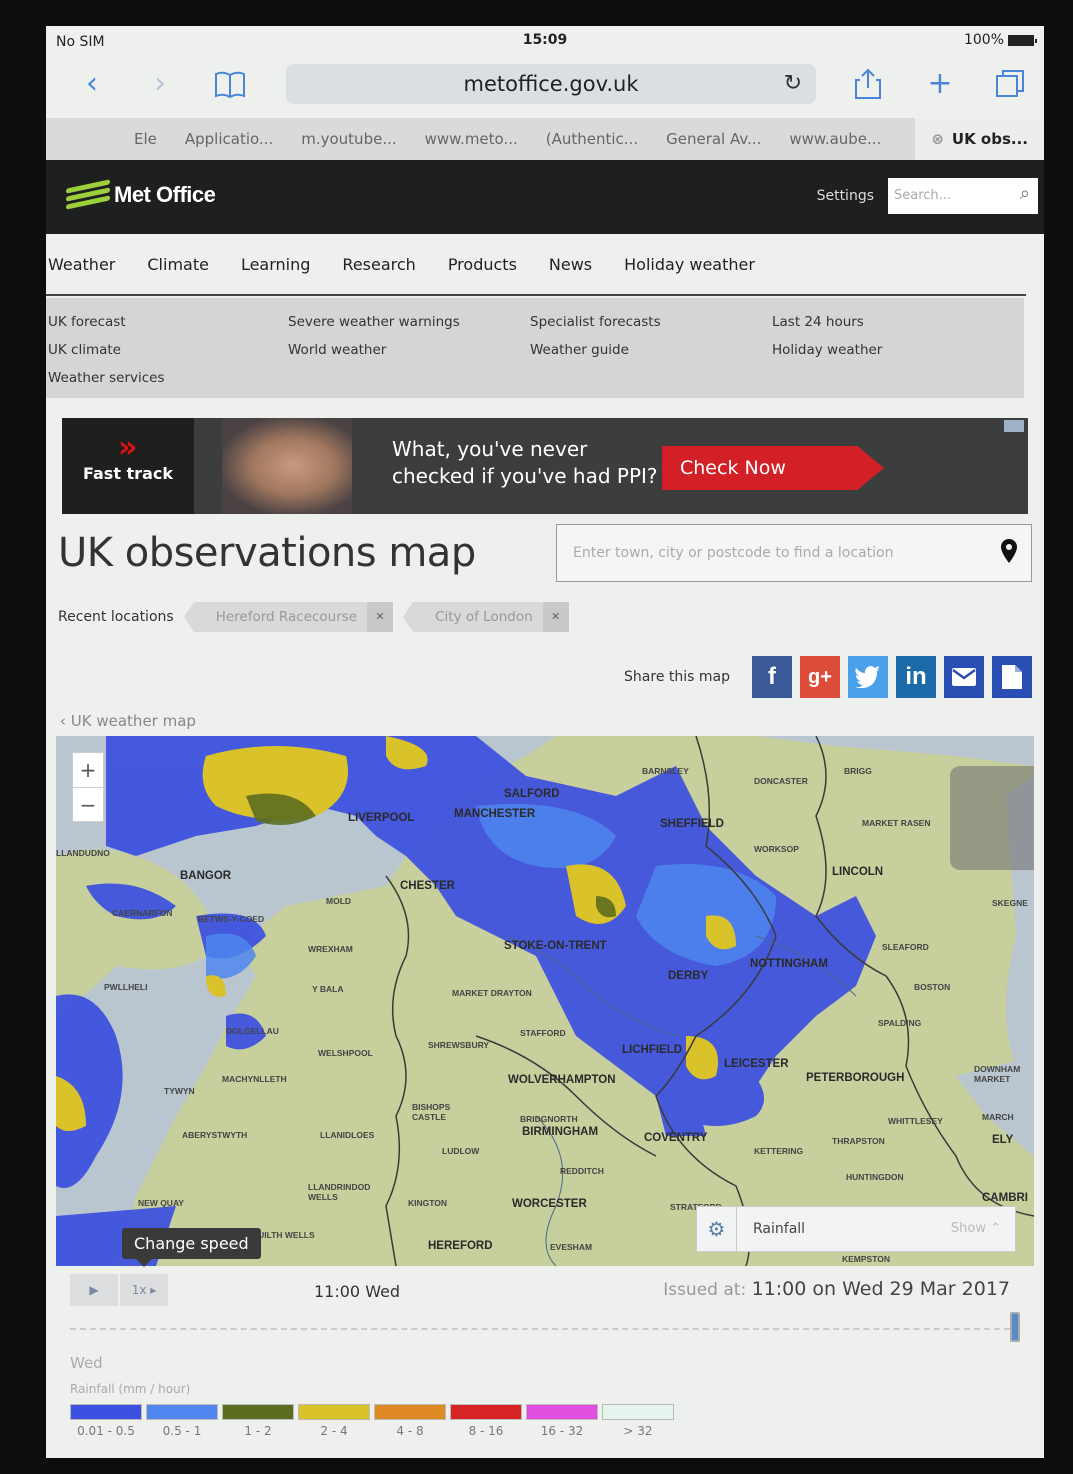  I want to click on town-label: HEREFORD, so click(460, 1246).